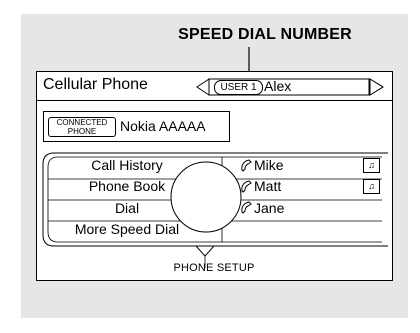 This screenshot has width=420, height=333. What do you see at coordinates (127, 208) in the screenshot?
I see `menu-item-dial: Dial` at bounding box center [127, 208].